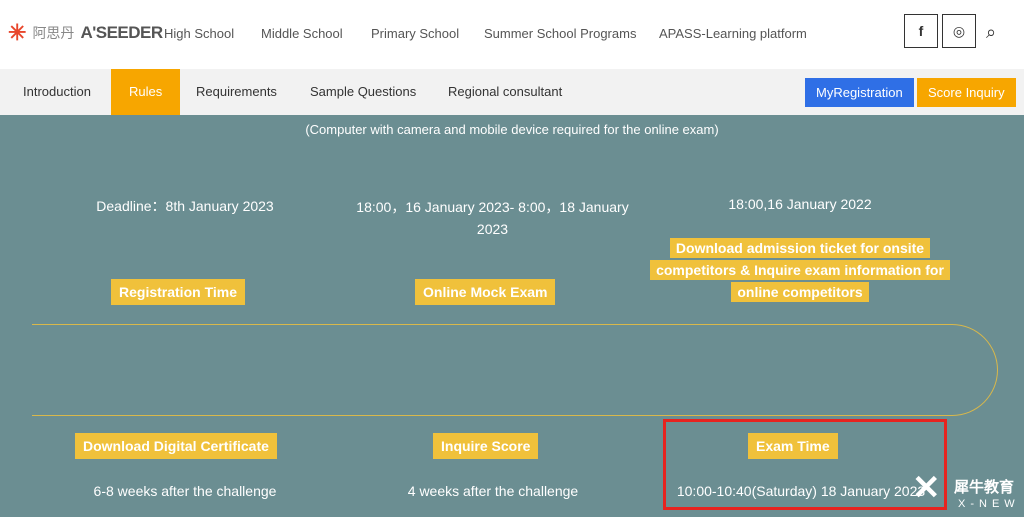  I want to click on certificate-date: 6-8 weeks after the challenge, so click(185, 491).